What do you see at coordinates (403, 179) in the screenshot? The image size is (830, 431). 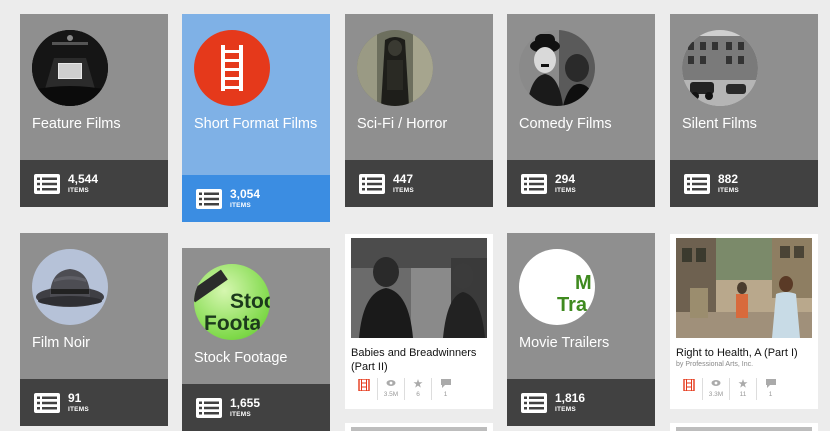 I see `item-count: 447` at bounding box center [403, 179].